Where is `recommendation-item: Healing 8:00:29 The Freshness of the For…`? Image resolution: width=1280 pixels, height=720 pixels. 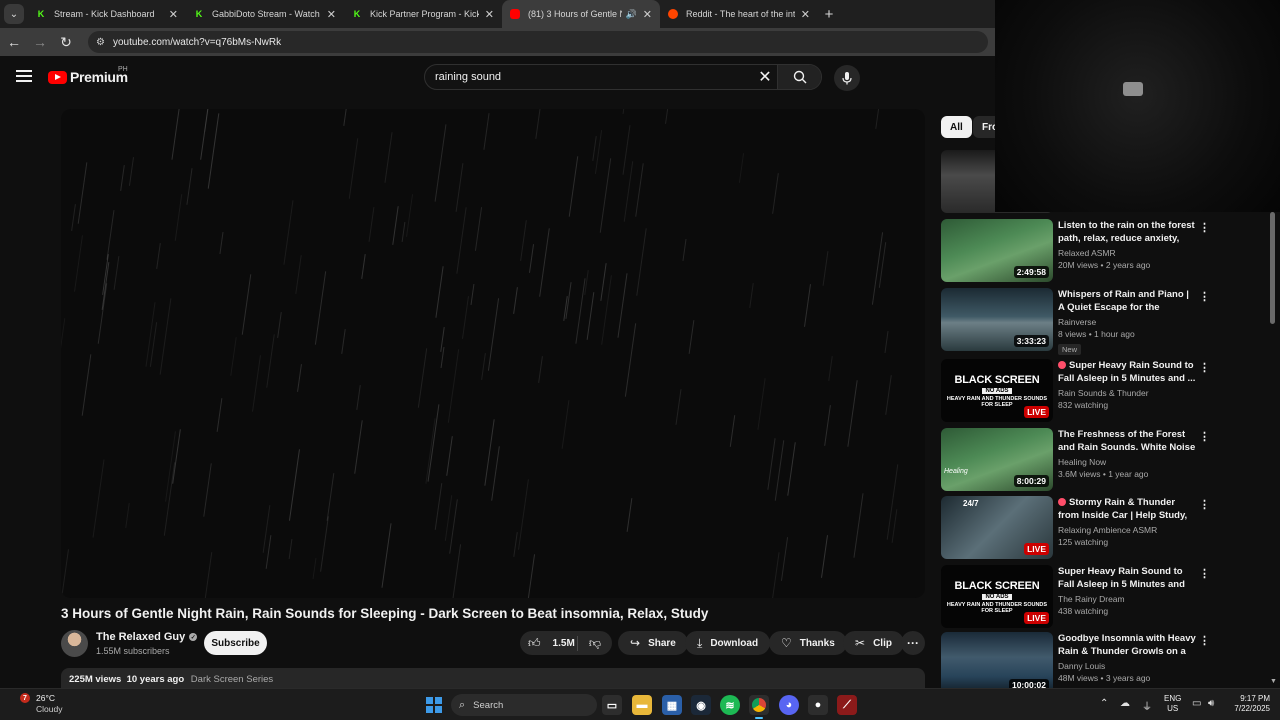 recommendation-item: Healing 8:00:29 The Freshness of the For… is located at coordinates (1076, 460).